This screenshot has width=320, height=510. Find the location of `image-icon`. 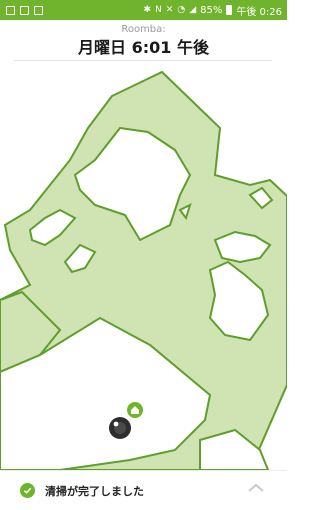

image-icon is located at coordinates (38, 10).